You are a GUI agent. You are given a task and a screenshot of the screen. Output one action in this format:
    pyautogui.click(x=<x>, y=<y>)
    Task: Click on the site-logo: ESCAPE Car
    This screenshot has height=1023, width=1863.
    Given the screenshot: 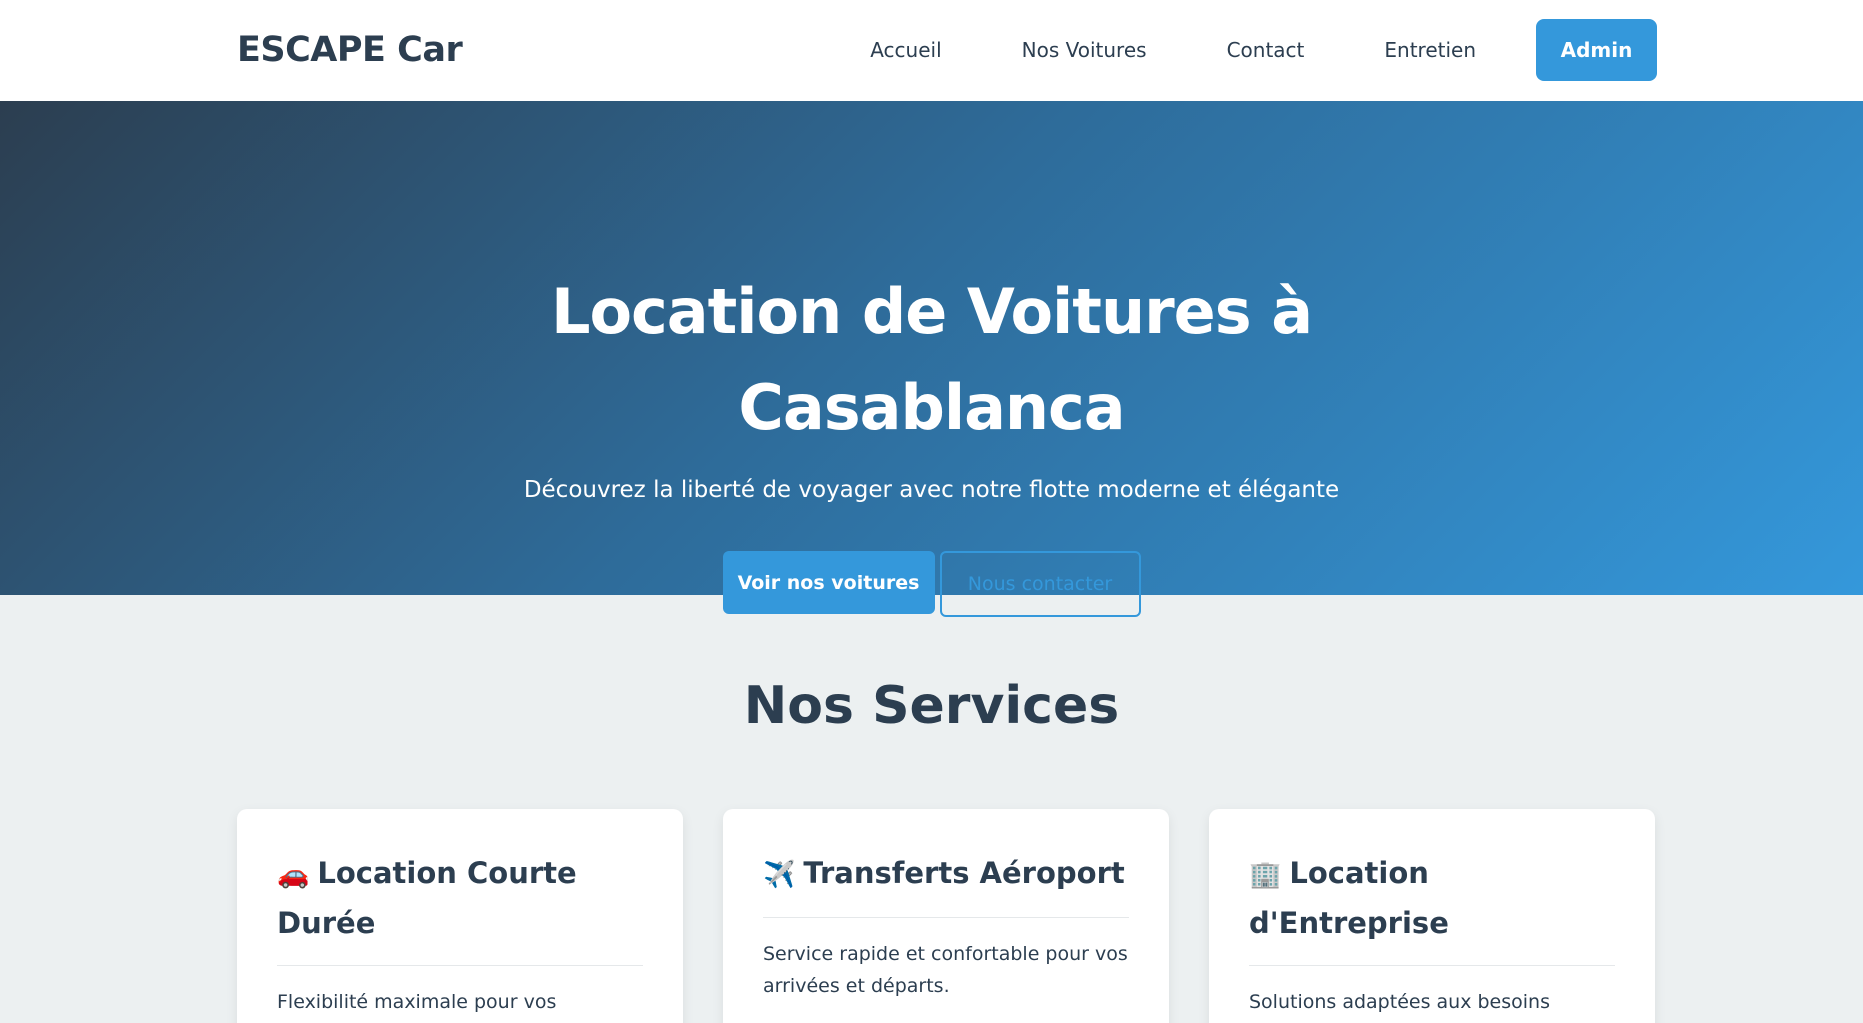 What is the action you would take?
    pyautogui.click(x=350, y=50)
    